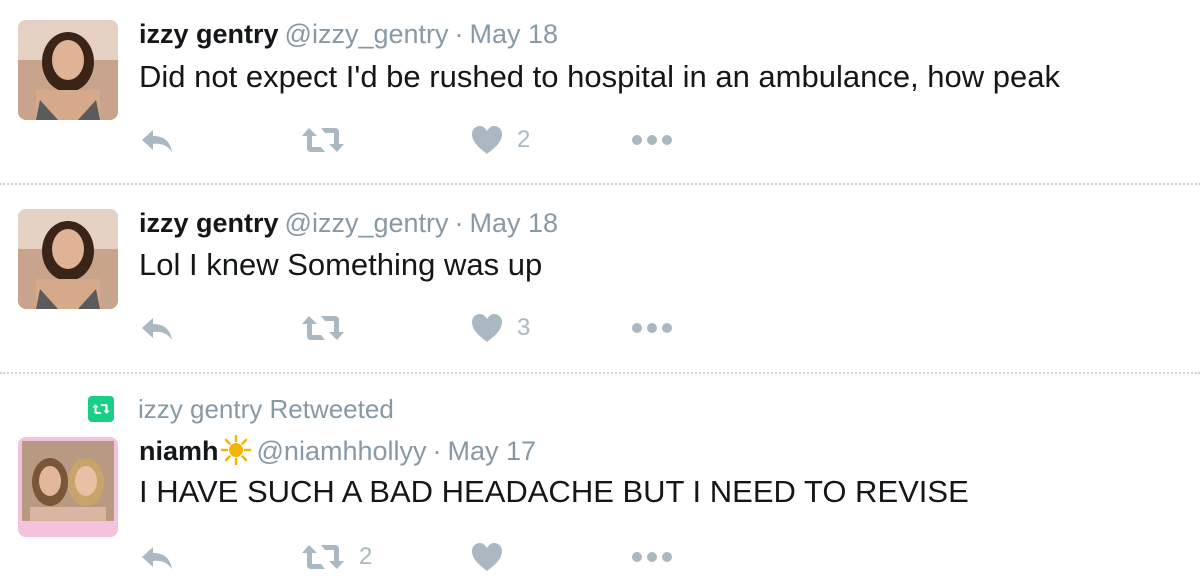 The height and width of the screenshot is (584, 1200). I want to click on tweet-date: May 17, so click(492, 451).